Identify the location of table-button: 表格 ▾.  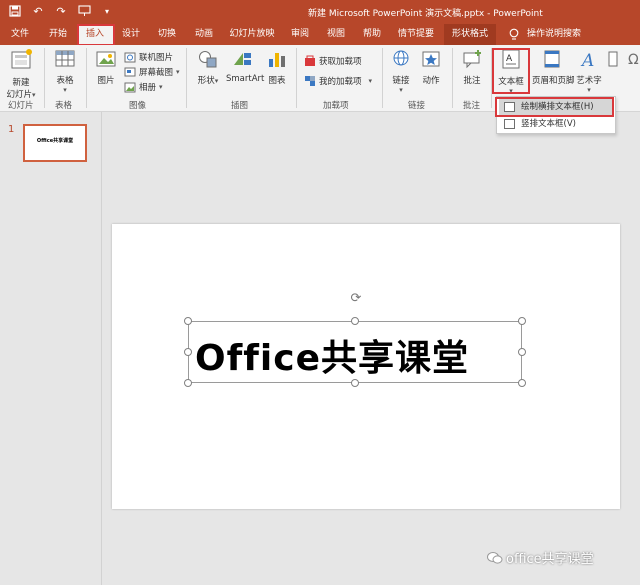
(65, 71).